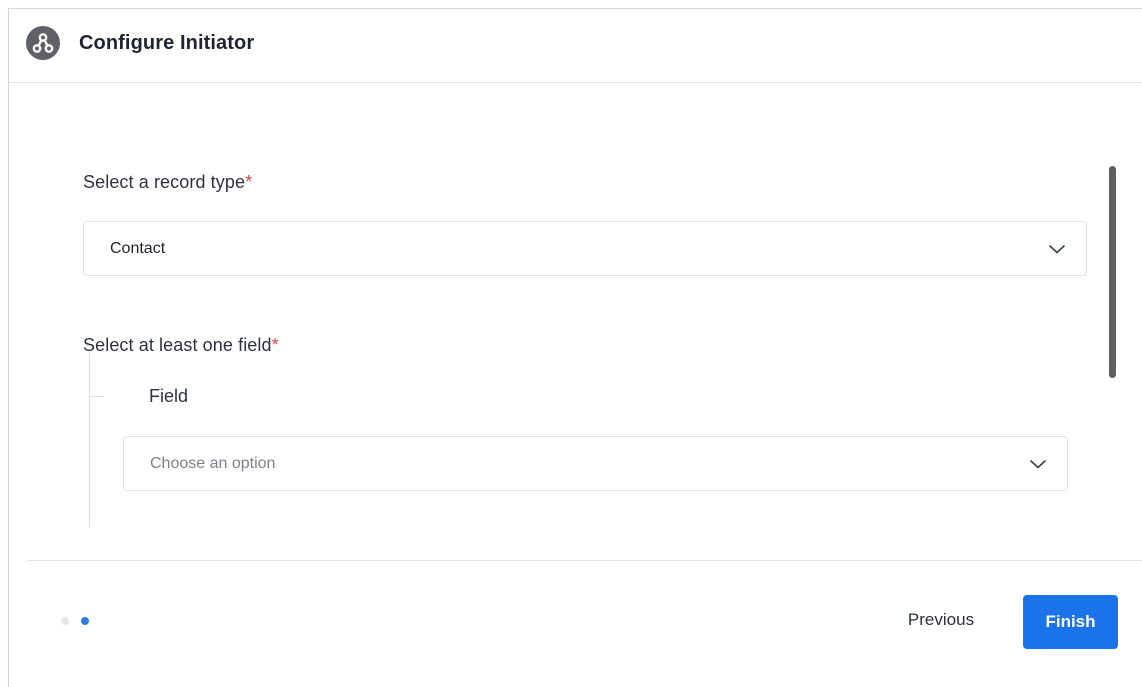 The image size is (1142, 687). What do you see at coordinates (213, 463) in the screenshot?
I see `field-select-placeholder: Choose an option` at bounding box center [213, 463].